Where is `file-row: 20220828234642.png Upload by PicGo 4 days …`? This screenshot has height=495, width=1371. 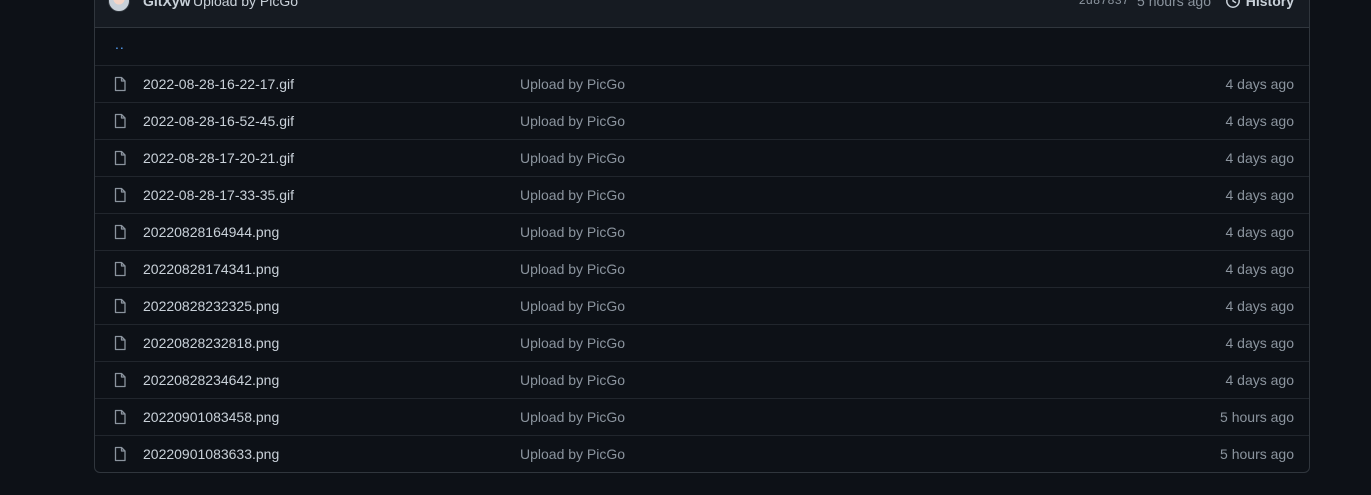 file-row: 20220828234642.png Upload by PicGo 4 days … is located at coordinates (702, 379).